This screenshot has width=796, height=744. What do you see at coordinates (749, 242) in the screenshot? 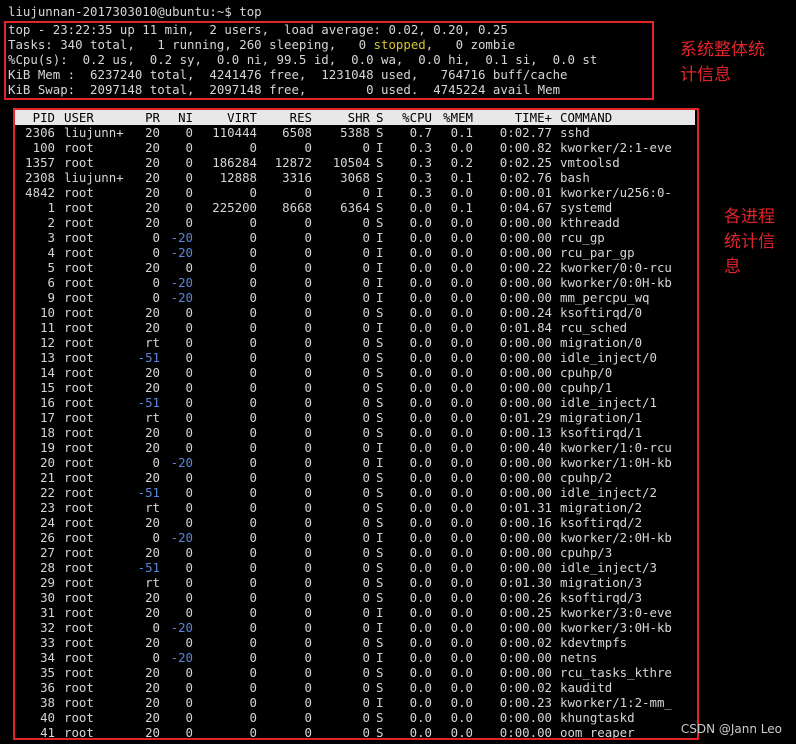
I see `process-annotation: 各进程统计信息` at bounding box center [749, 242].